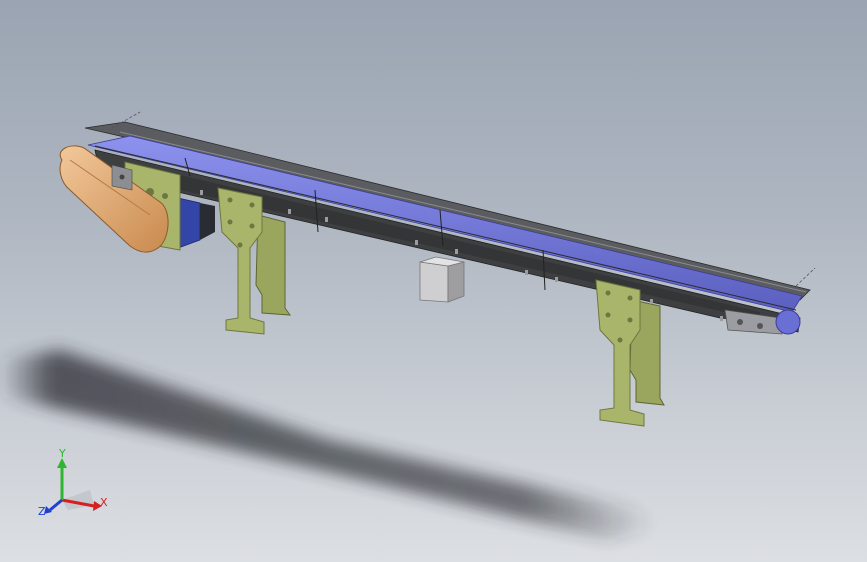 The height and width of the screenshot is (562, 867). I want to click on z-axis-label: Z, so click(42, 511).